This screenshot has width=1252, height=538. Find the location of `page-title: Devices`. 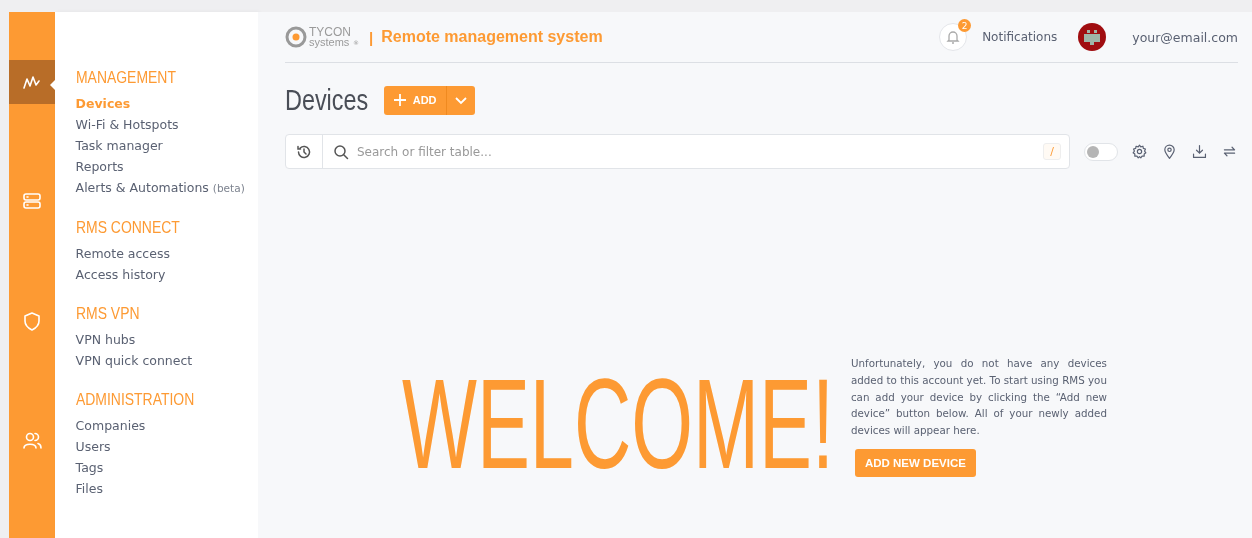

page-title: Devices is located at coordinates (327, 100).